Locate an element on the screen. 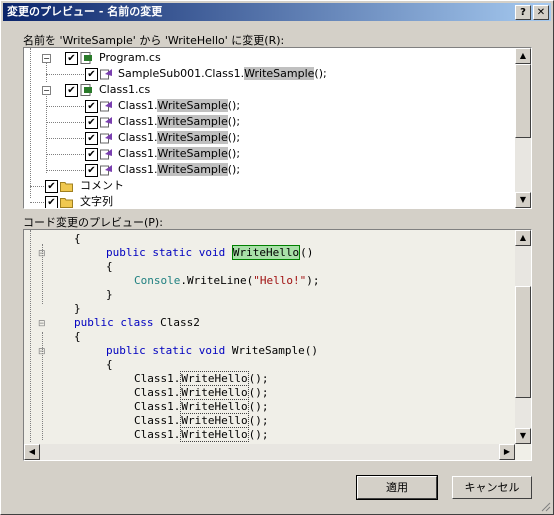 This screenshot has width=554, height=515. code-preview-label: コード変更のプレビュー(P): is located at coordinates (93, 222).